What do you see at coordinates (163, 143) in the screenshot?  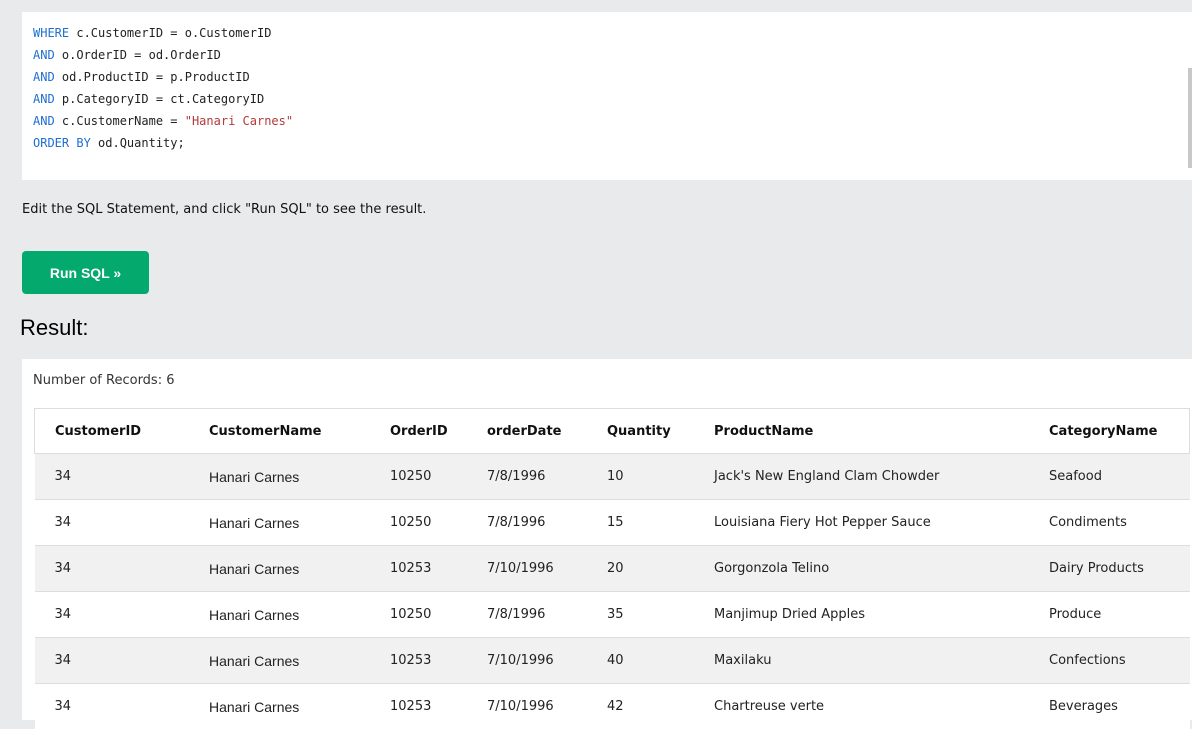 I see `code-line: ORDER BY od.Quantity;` at bounding box center [163, 143].